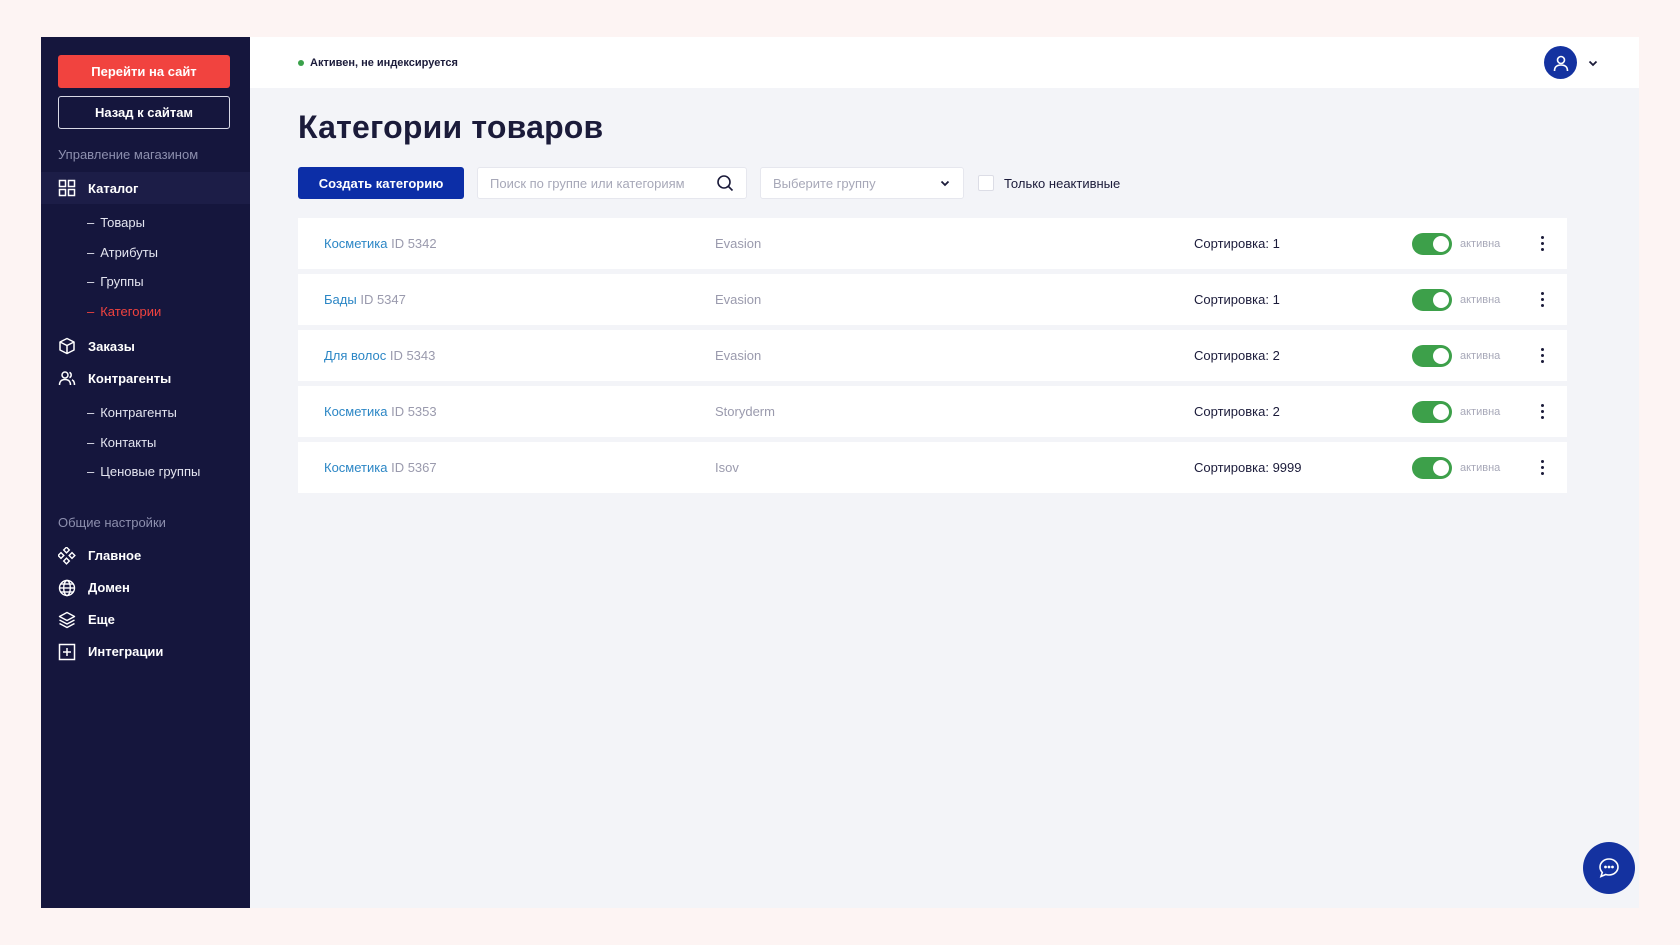 This screenshot has height=945, width=1680. I want to click on layers-icon, so click(67, 620).